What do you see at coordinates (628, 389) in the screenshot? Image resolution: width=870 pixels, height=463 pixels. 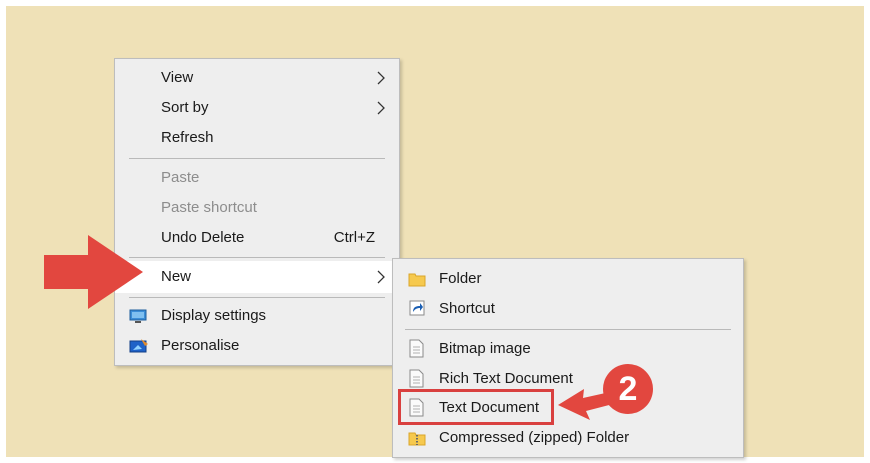 I see `step-number-badge: 2` at bounding box center [628, 389].